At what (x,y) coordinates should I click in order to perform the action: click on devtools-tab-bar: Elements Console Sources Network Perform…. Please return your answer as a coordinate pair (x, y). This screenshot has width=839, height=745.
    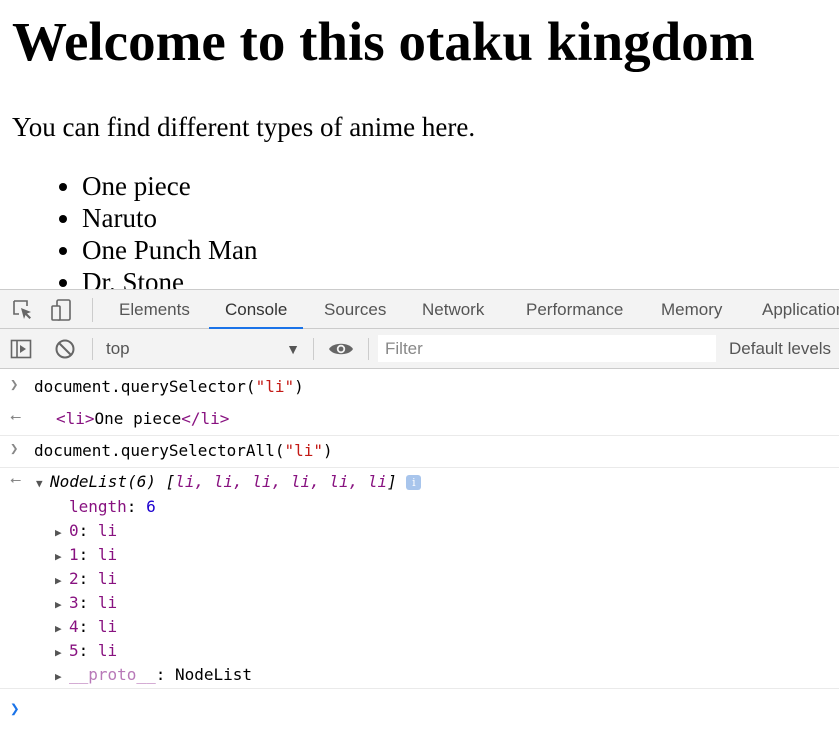
    Looking at the image, I should click on (419, 309).